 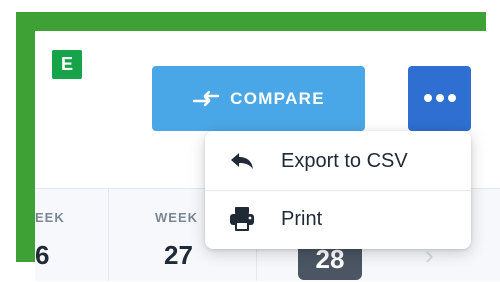 What do you see at coordinates (277, 98) in the screenshot?
I see `compare-button-label: COMPARE` at bounding box center [277, 98].